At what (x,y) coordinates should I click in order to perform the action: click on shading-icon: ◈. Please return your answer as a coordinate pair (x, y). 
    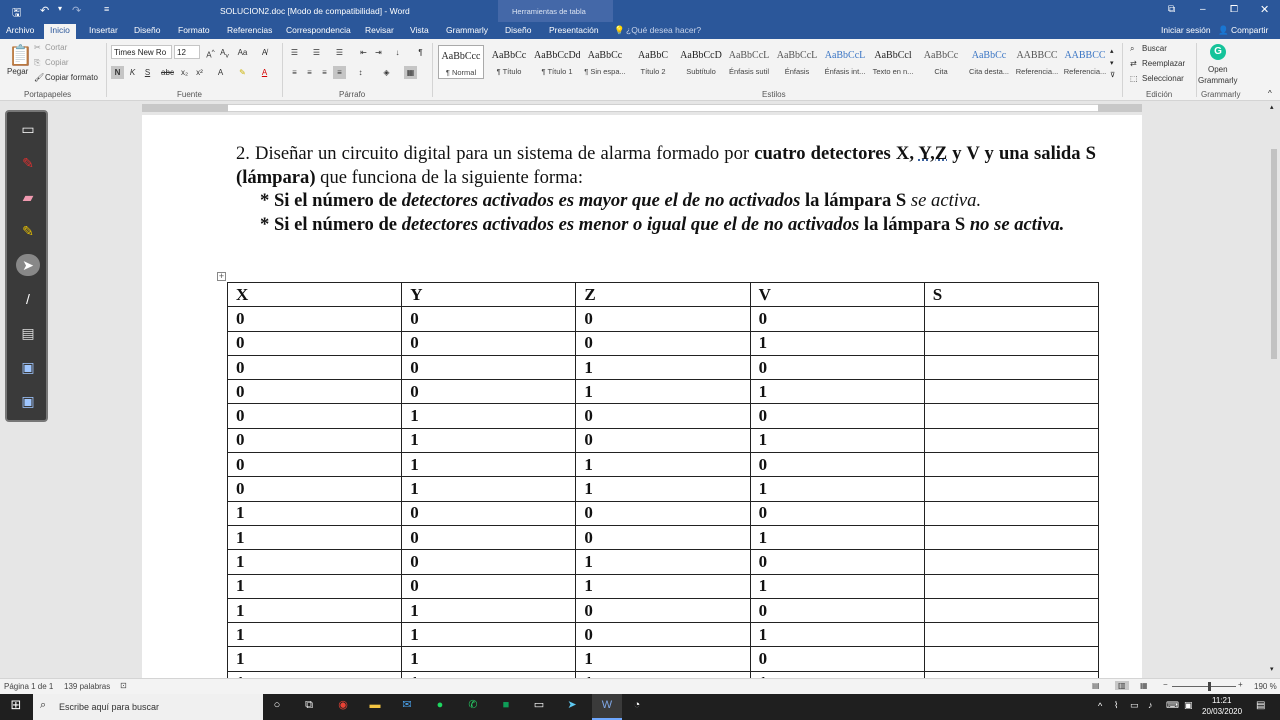
    Looking at the image, I should click on (386, 72).